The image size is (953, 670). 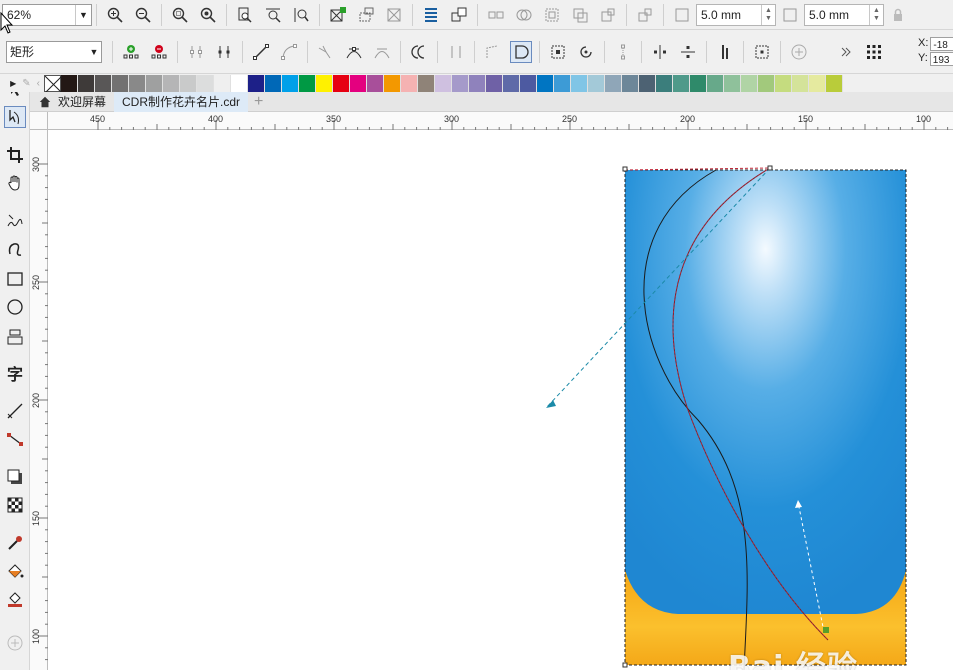 What do you see at coordinates (181, 101) in the screenshot?
I see `tab-document: CDR制作花卉名片.cdr` at bounding box center [181, 101].